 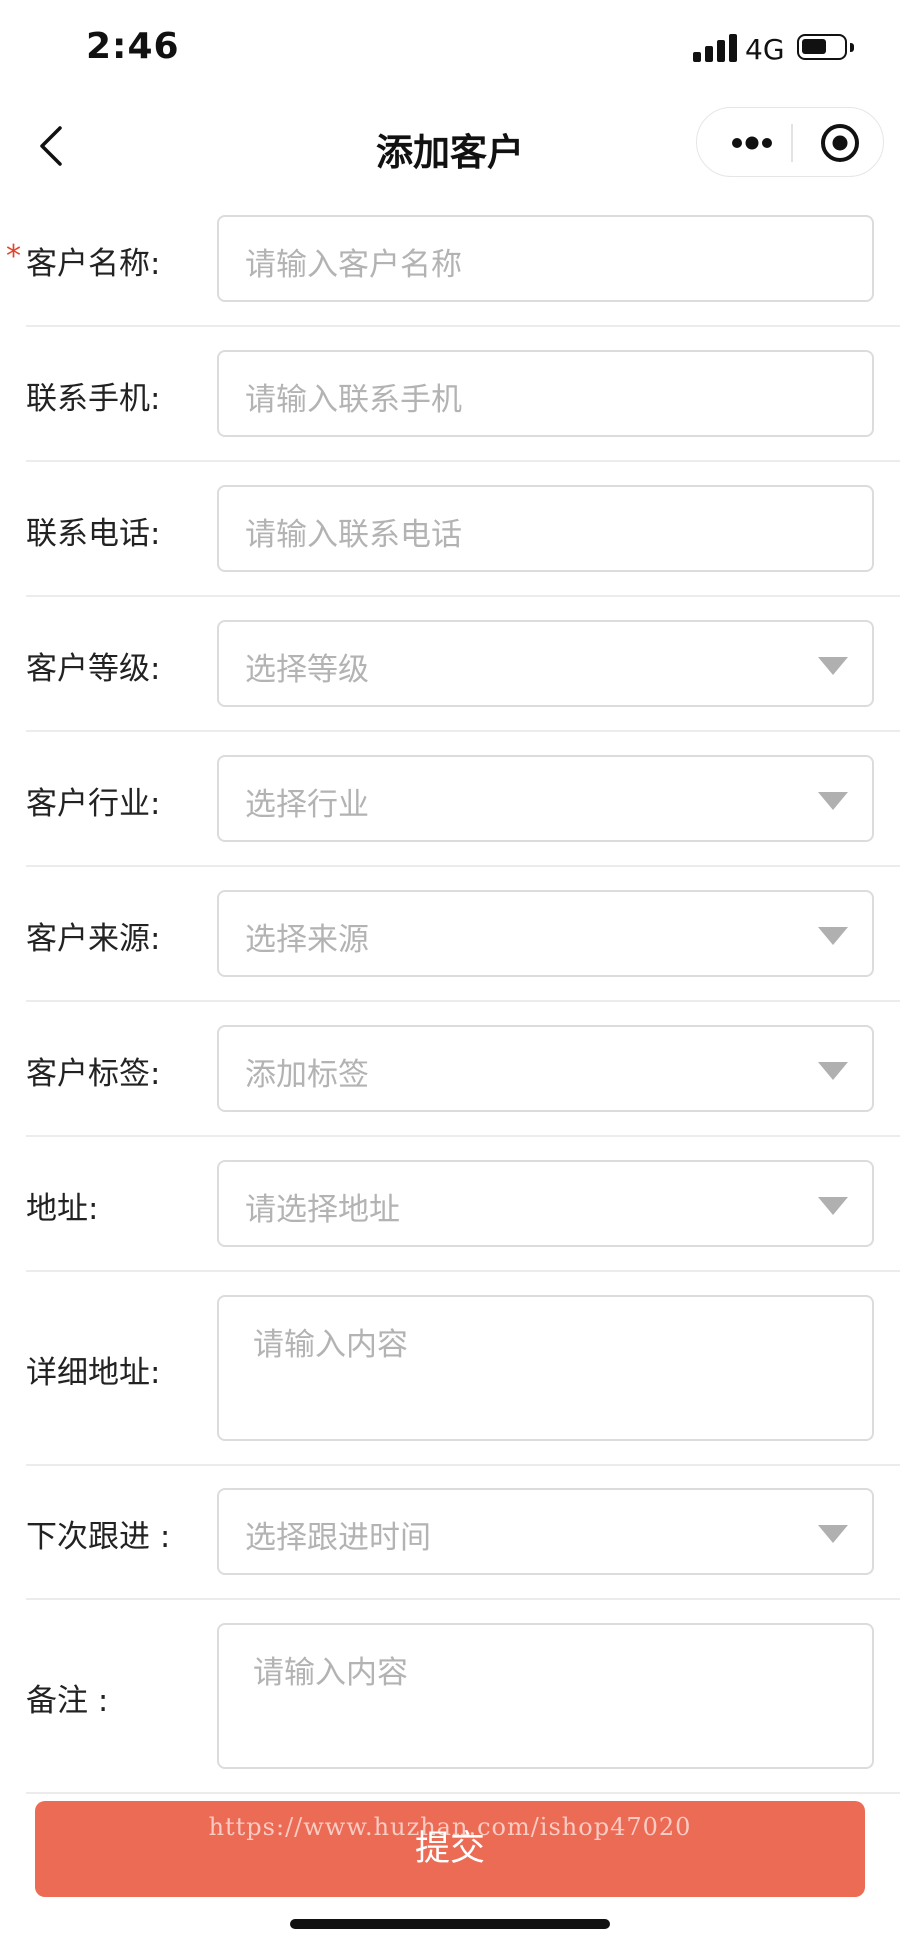 I want to click on field-label: 联系手机:, so click(x=93, y=398).